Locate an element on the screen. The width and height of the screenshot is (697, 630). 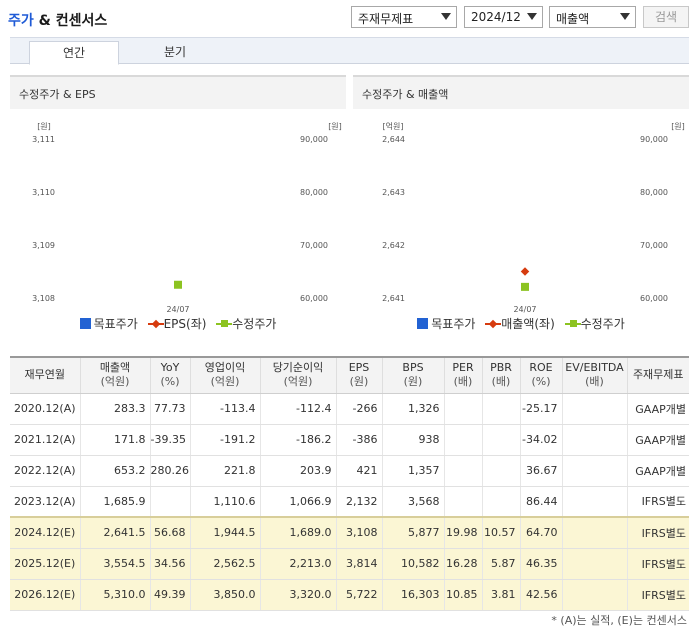
table-cell: -186.2 is located at coordinates (297, 440).